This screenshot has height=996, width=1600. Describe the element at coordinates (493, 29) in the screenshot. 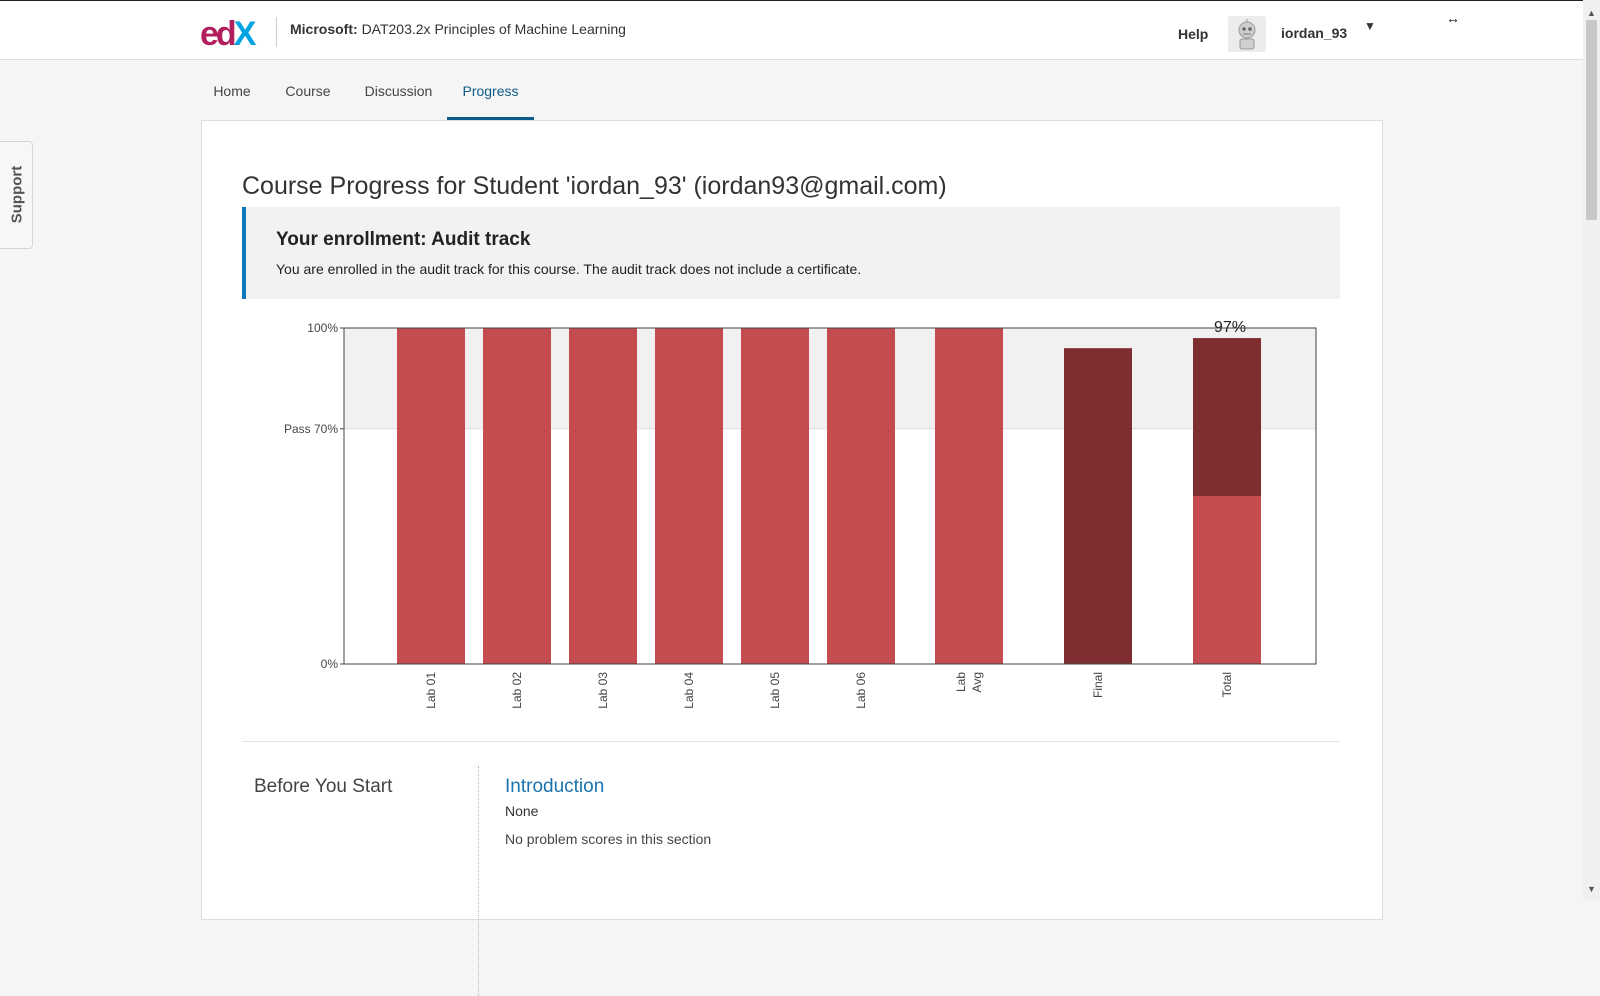

I see `course-name: DAT203.2x Principles of Machine Learning` at that location.